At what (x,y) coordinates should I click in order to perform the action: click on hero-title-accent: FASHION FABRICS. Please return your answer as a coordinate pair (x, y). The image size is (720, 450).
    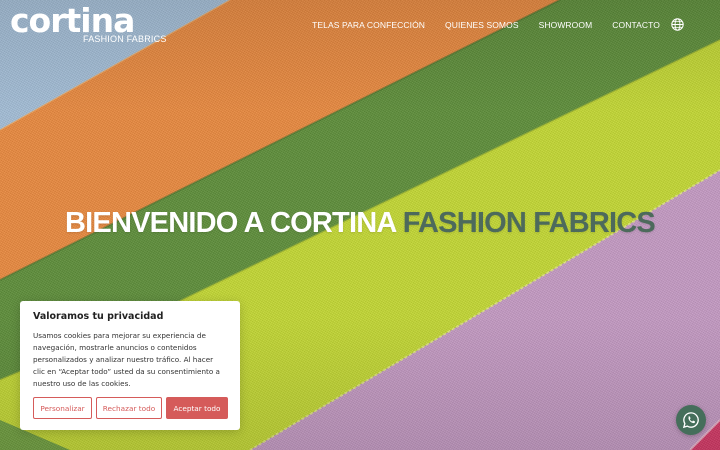
    Looking at the image, I should click on (529, 223).